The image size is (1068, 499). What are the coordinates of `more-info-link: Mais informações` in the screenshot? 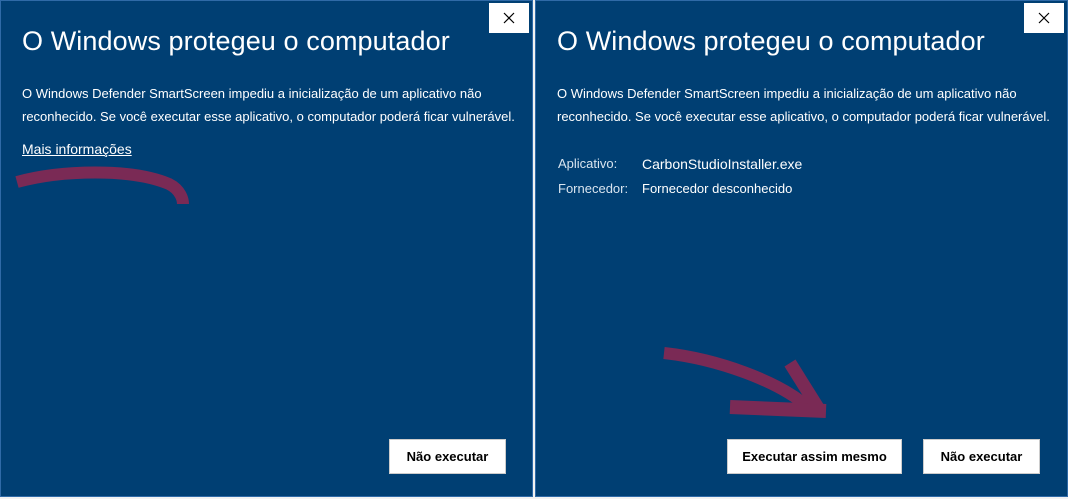 It's located at (77, 149).